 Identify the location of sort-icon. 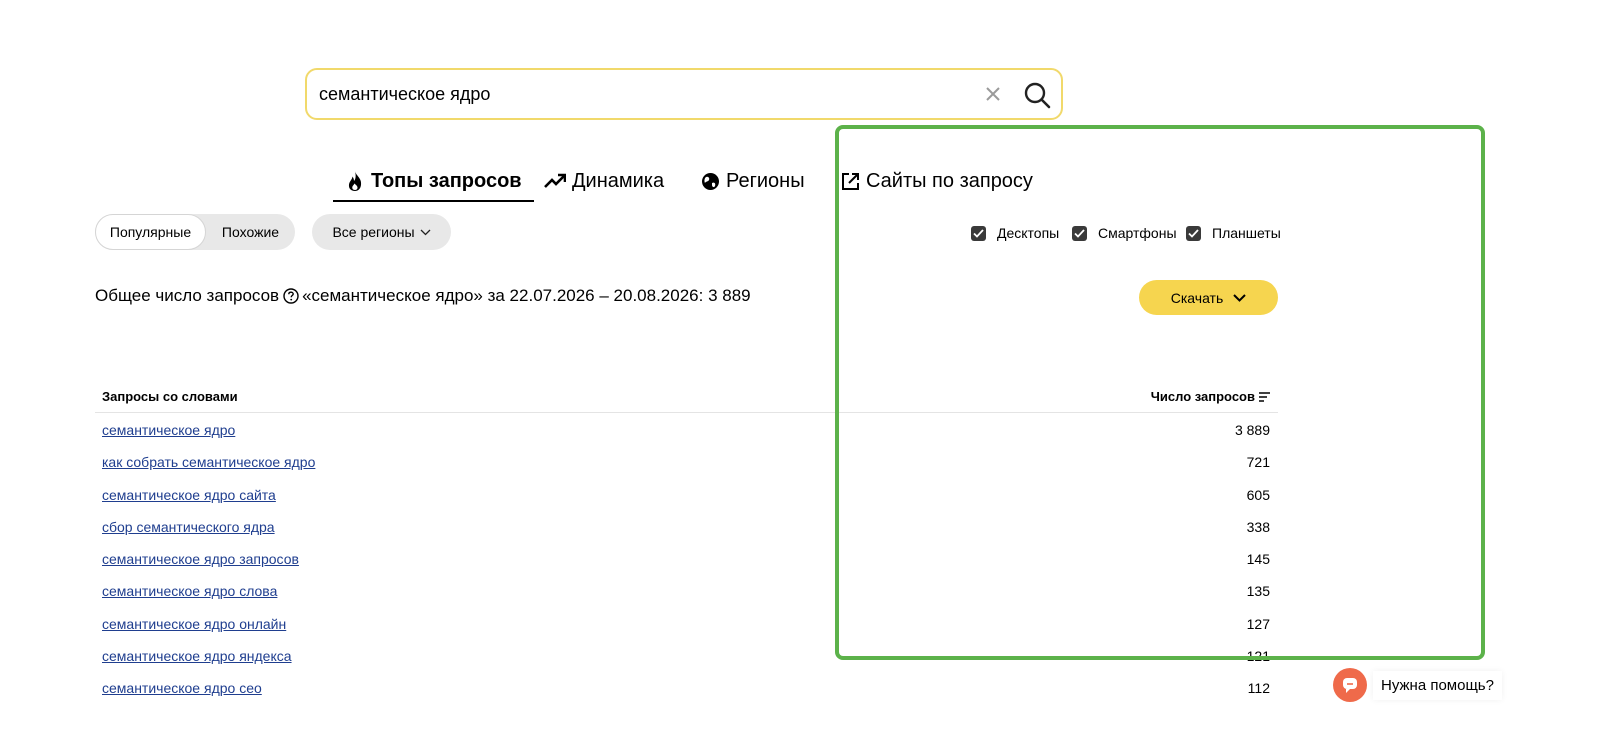
(1264, 396).